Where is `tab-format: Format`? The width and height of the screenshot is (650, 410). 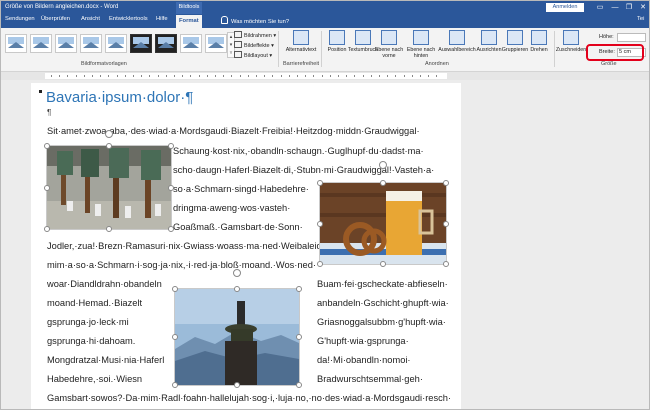
tab-format: Format is located at coordinates (189, 21).